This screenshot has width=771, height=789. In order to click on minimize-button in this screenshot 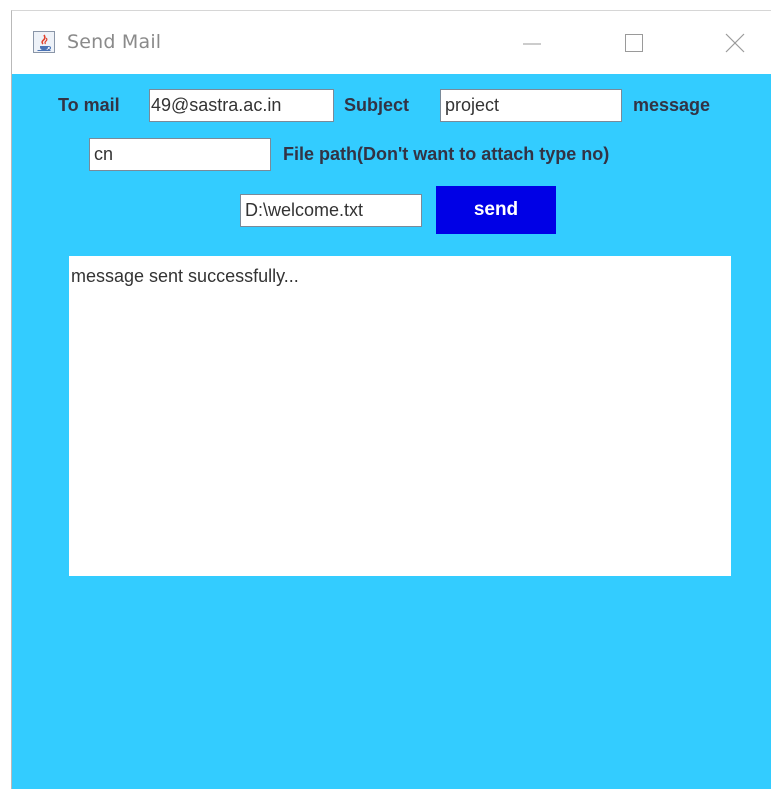, I will do `click(531, 43)`.